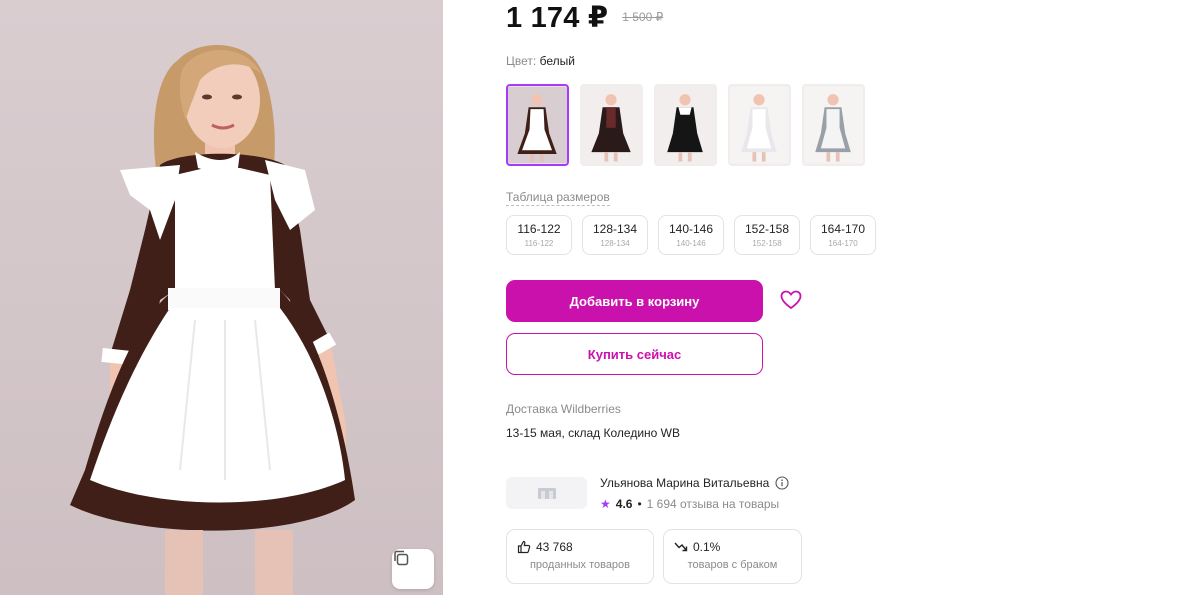 The image size is (1200, 595). What do you see at coordinates (554, 547) in the screenshot?
I see `sold-value: 43 768` at bounding box center [554, 547].